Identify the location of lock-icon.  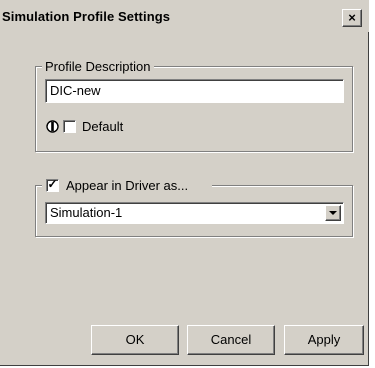
(52, 126).